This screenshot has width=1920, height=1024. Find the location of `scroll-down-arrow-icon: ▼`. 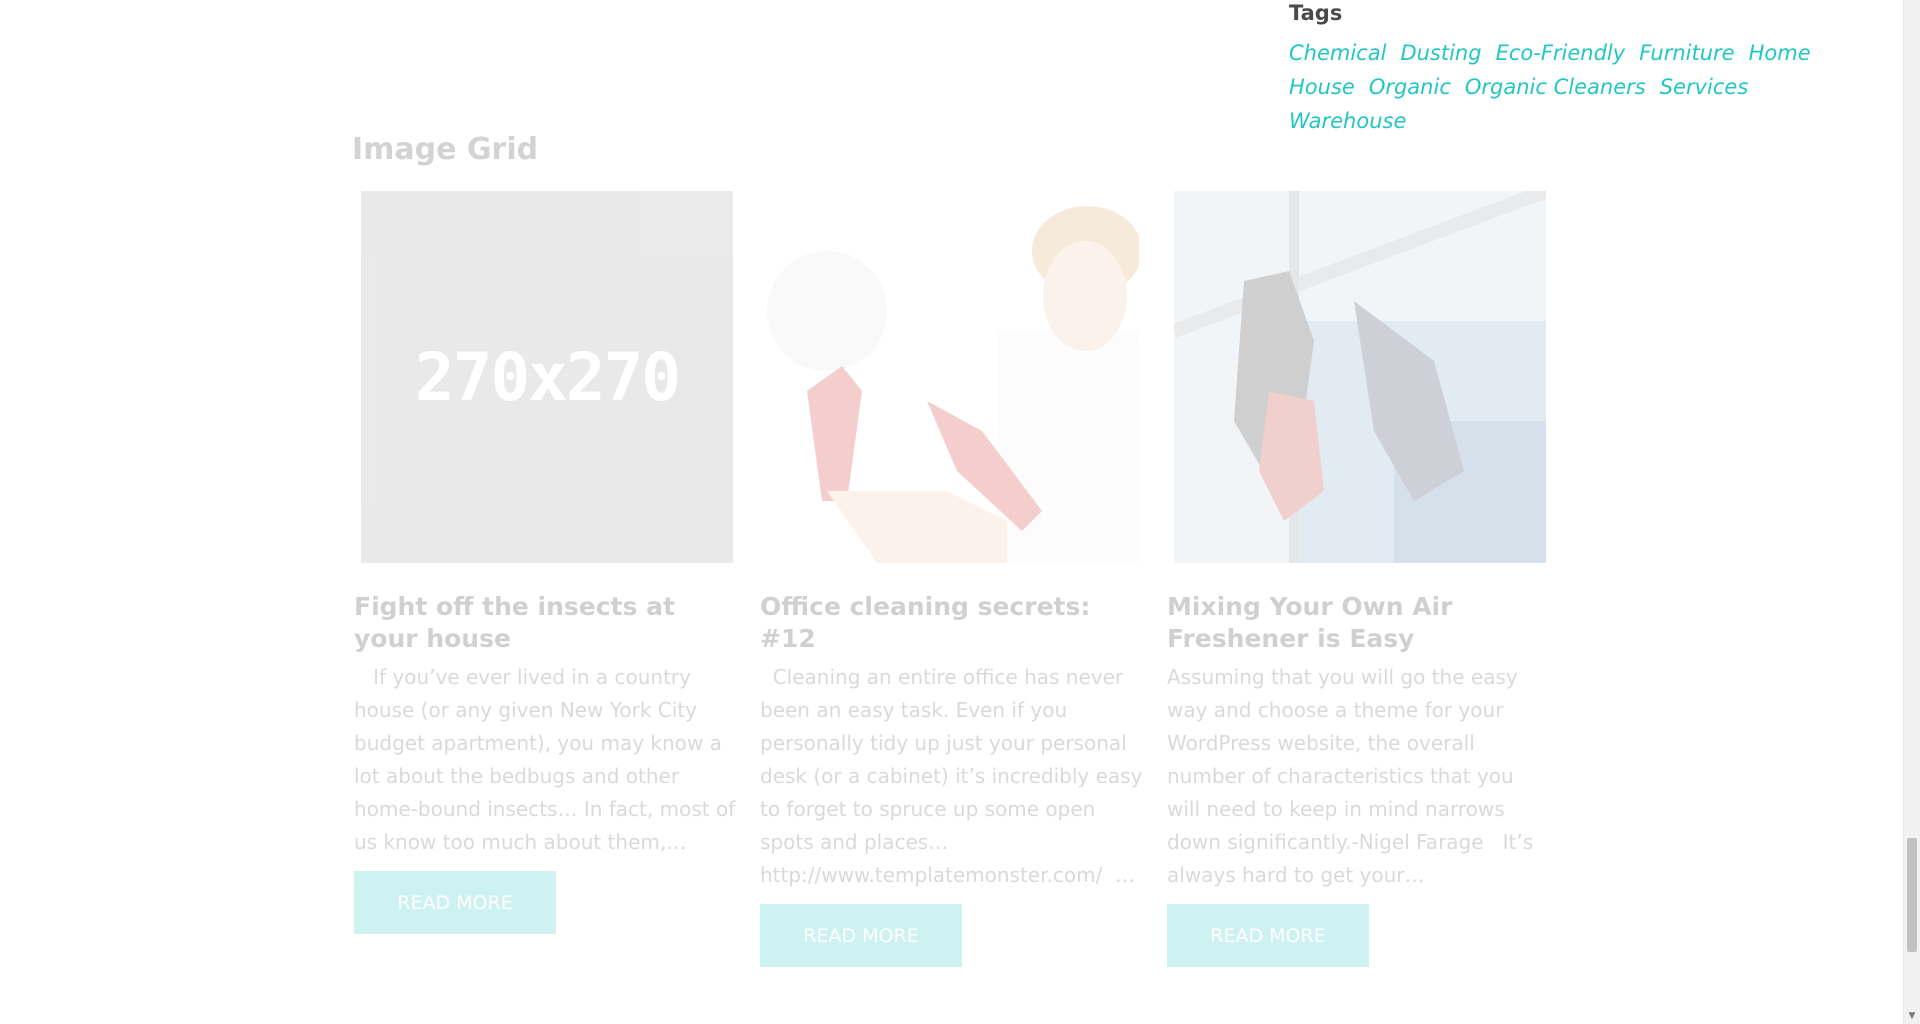

scroll-down-arrow-icon: ▼ is located at coordinates (1912, 1016).